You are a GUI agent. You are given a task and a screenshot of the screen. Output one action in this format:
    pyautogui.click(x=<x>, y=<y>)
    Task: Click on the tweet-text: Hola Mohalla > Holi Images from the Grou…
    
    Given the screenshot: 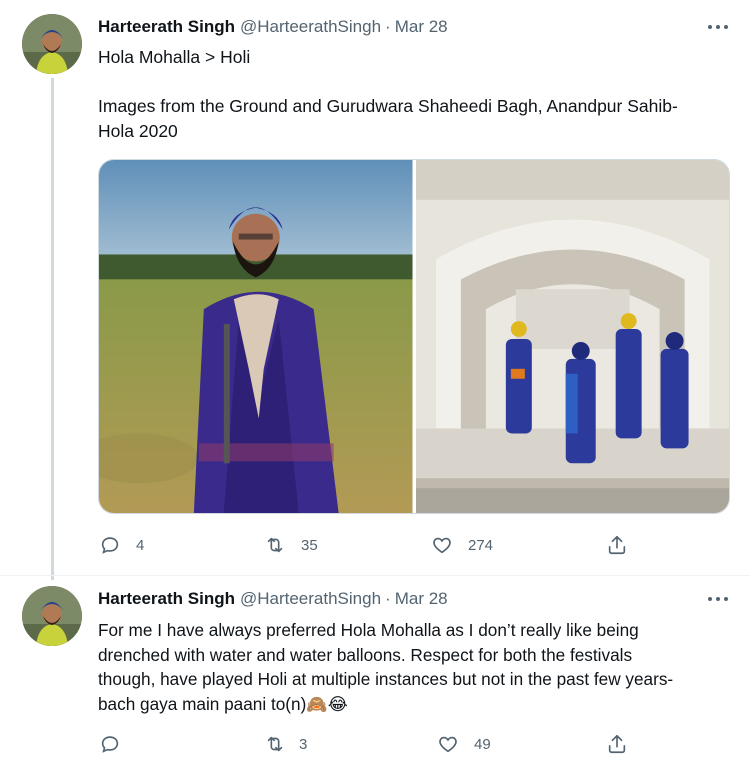 What is the action you would take?
    pyautogui.click(x=418, y=94)
    